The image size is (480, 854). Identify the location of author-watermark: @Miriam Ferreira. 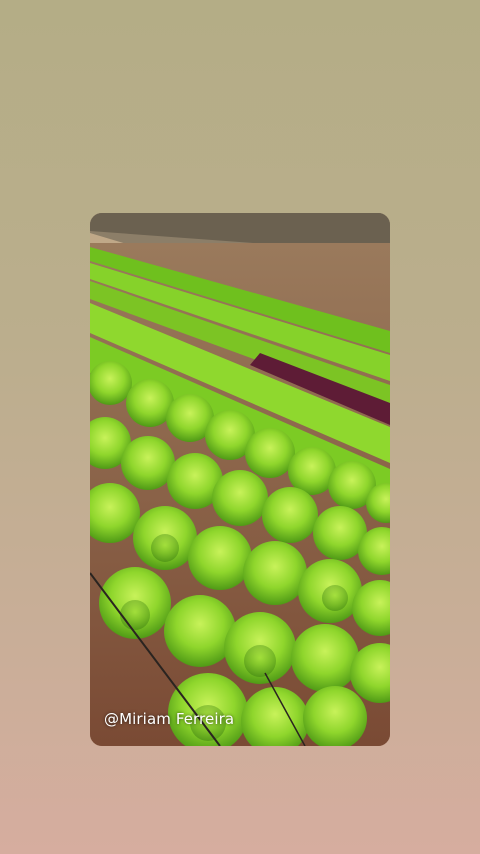
(169, 719).